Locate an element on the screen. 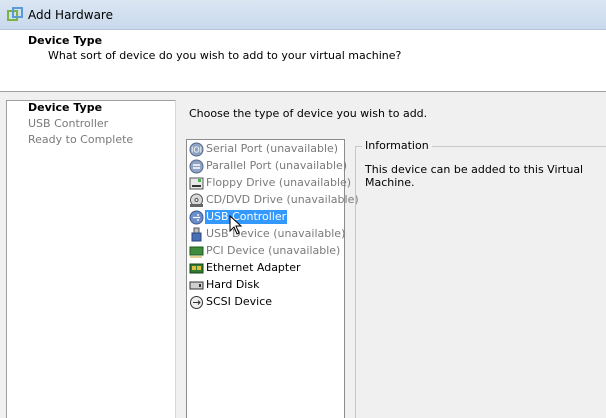  serial-port-icon: IOI is located at coordinates (196, 149).